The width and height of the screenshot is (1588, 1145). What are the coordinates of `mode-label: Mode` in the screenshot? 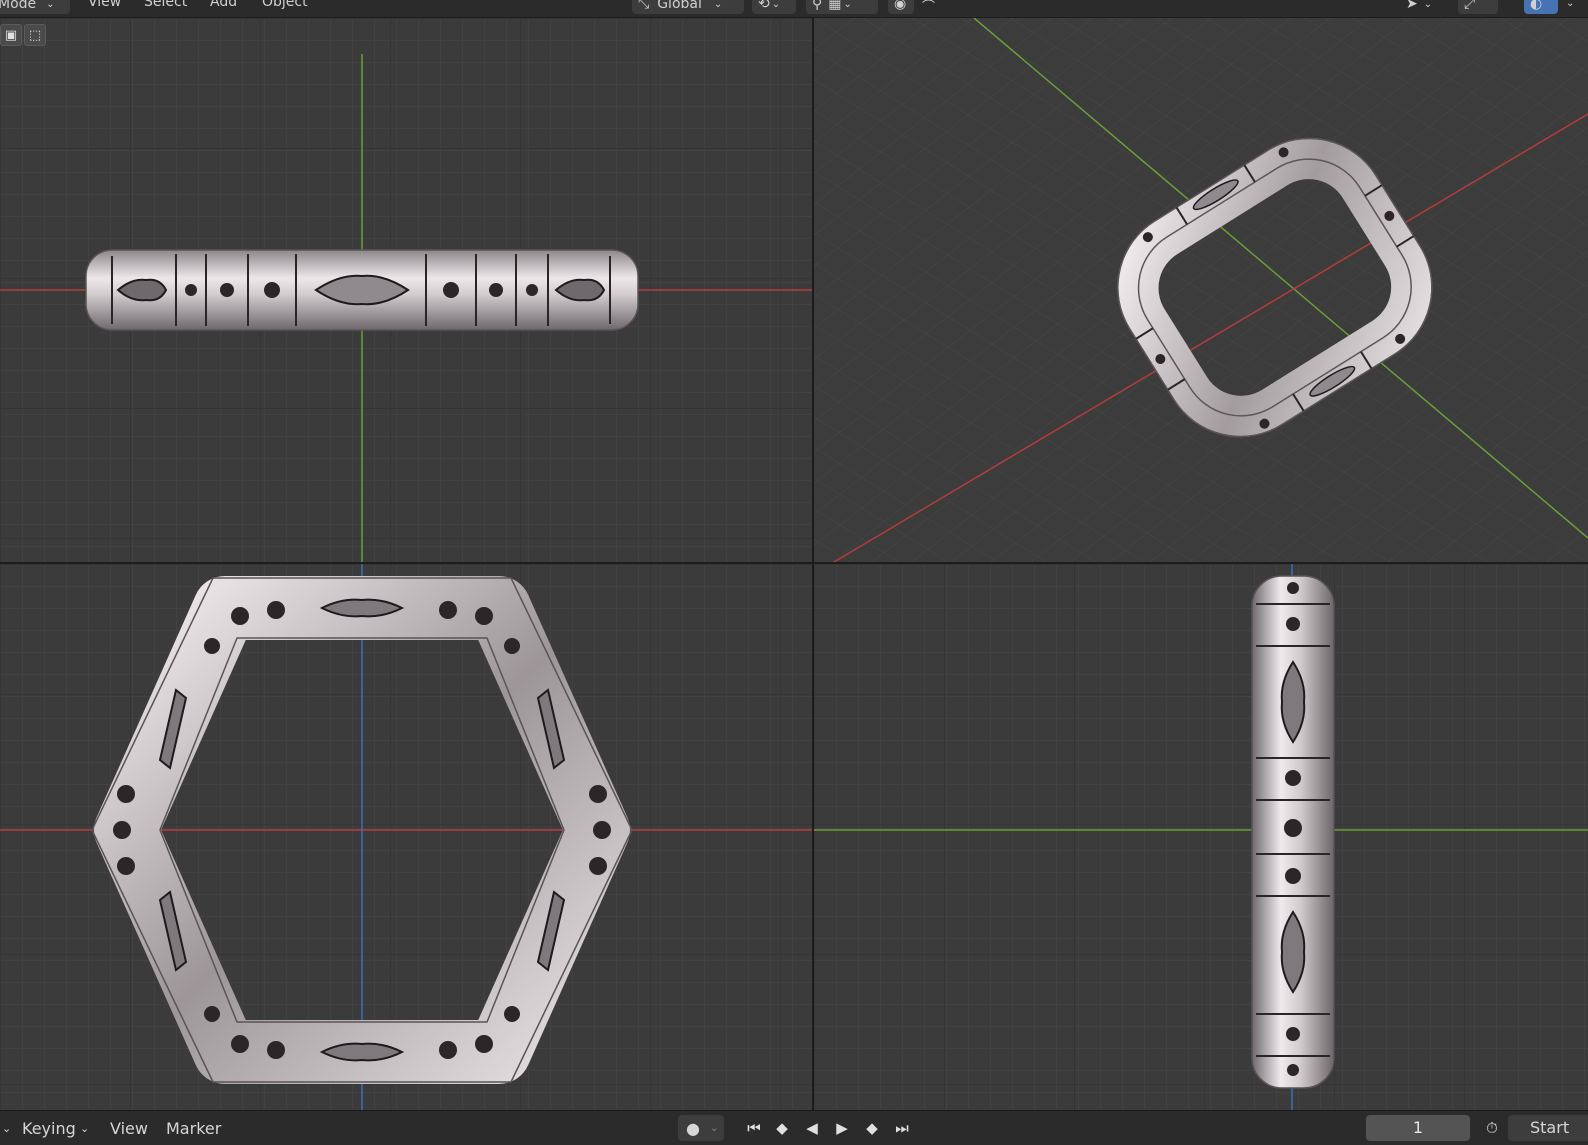 It's located at (18, 6).